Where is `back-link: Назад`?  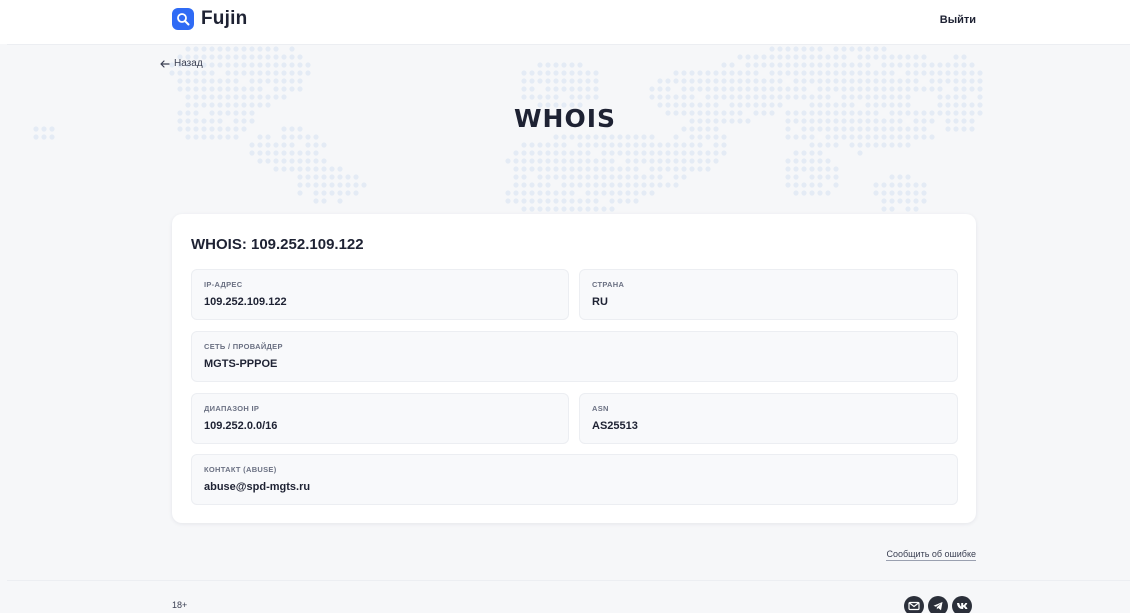 back-link: Назад is located at coordinates (181, 63).